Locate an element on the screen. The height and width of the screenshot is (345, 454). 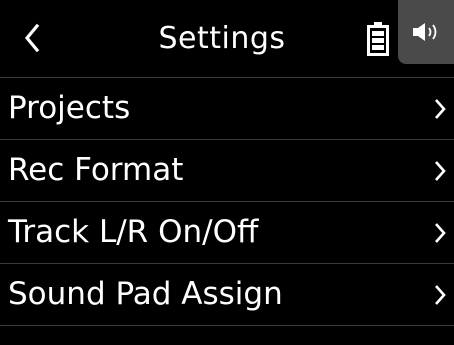
divider is located at coordinates (227, 325).